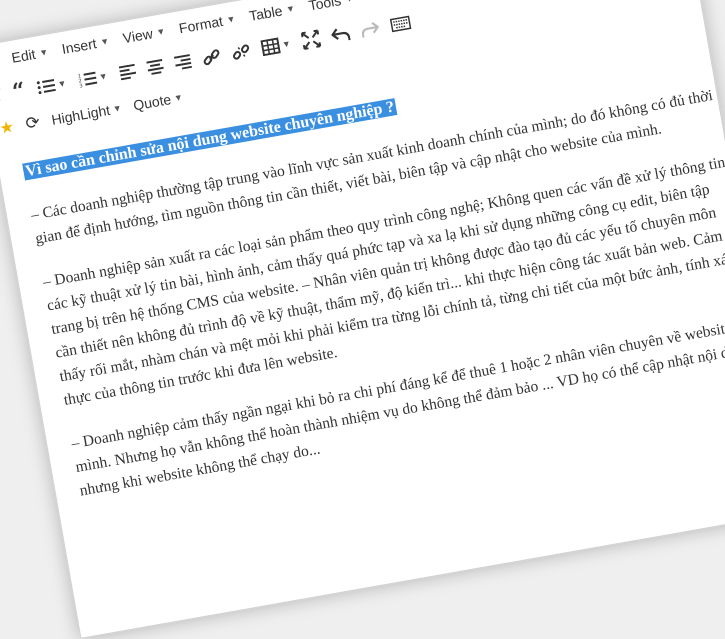 Image resolution: width=725 pixels, height=639 pixels. I want to click on bullet-list-icon, so click(46, 87).